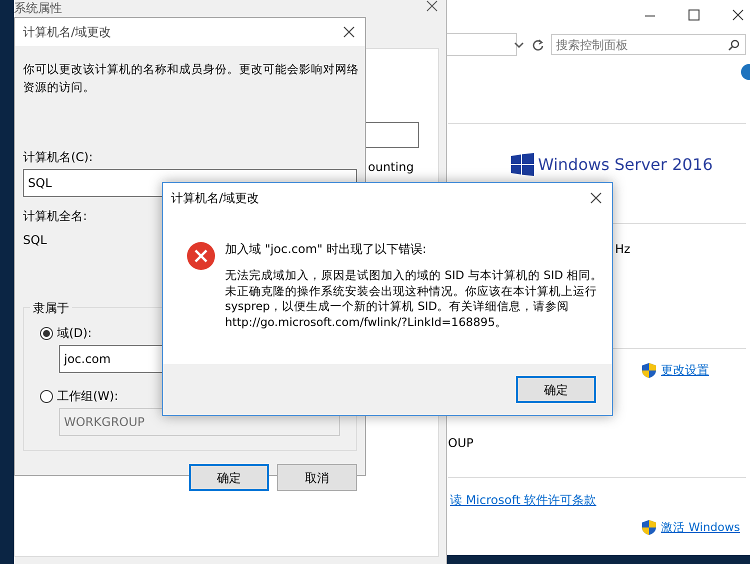 The image size is (750, 564). What do you see at coordinates (325, 249) in the screenshot?
I see `error-heading: 加入域 "joc.com" 时出现了以下错误:` at bounding box center [325, 249].